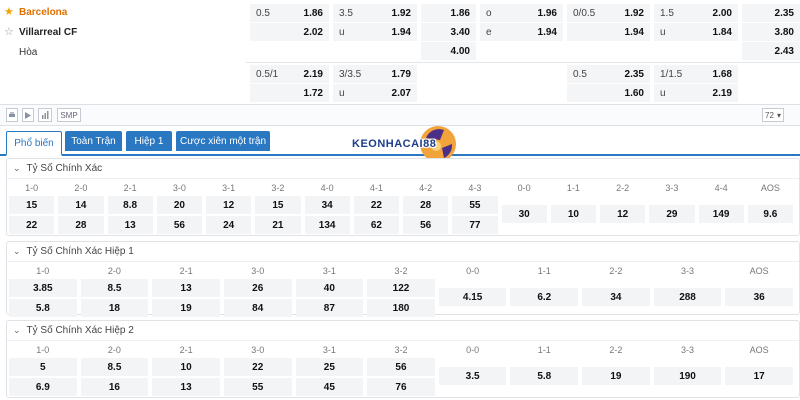 This screenshot has width=800, height=400. I want to click on odds-cell: 3.80, so click(771, 32).